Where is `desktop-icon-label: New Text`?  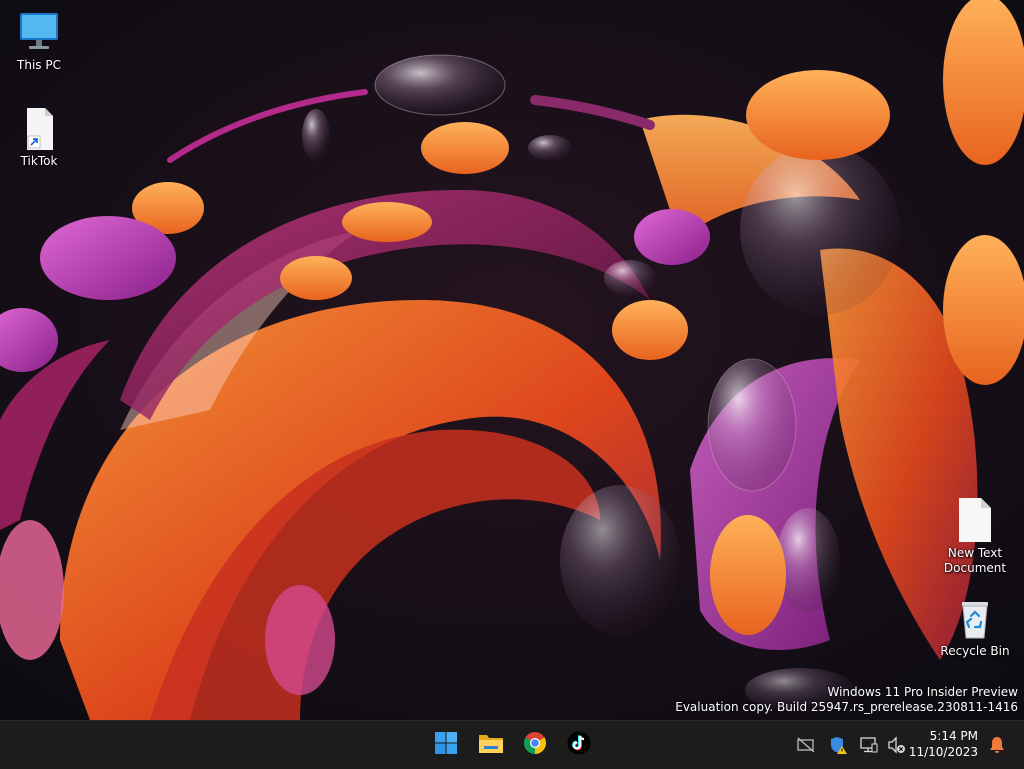
desktop-icon-label: New Text is located at coordinates (975, 553).